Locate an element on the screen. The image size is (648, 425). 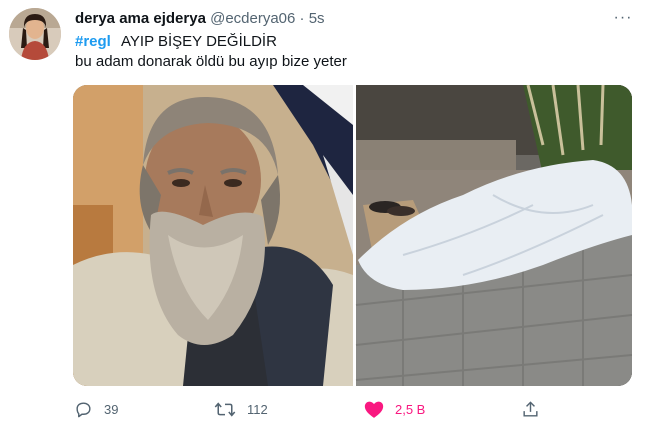
tweet-text-line2: bu adam donarak öldü bu ayıp bize yeter is located at coordinates (211, 61).